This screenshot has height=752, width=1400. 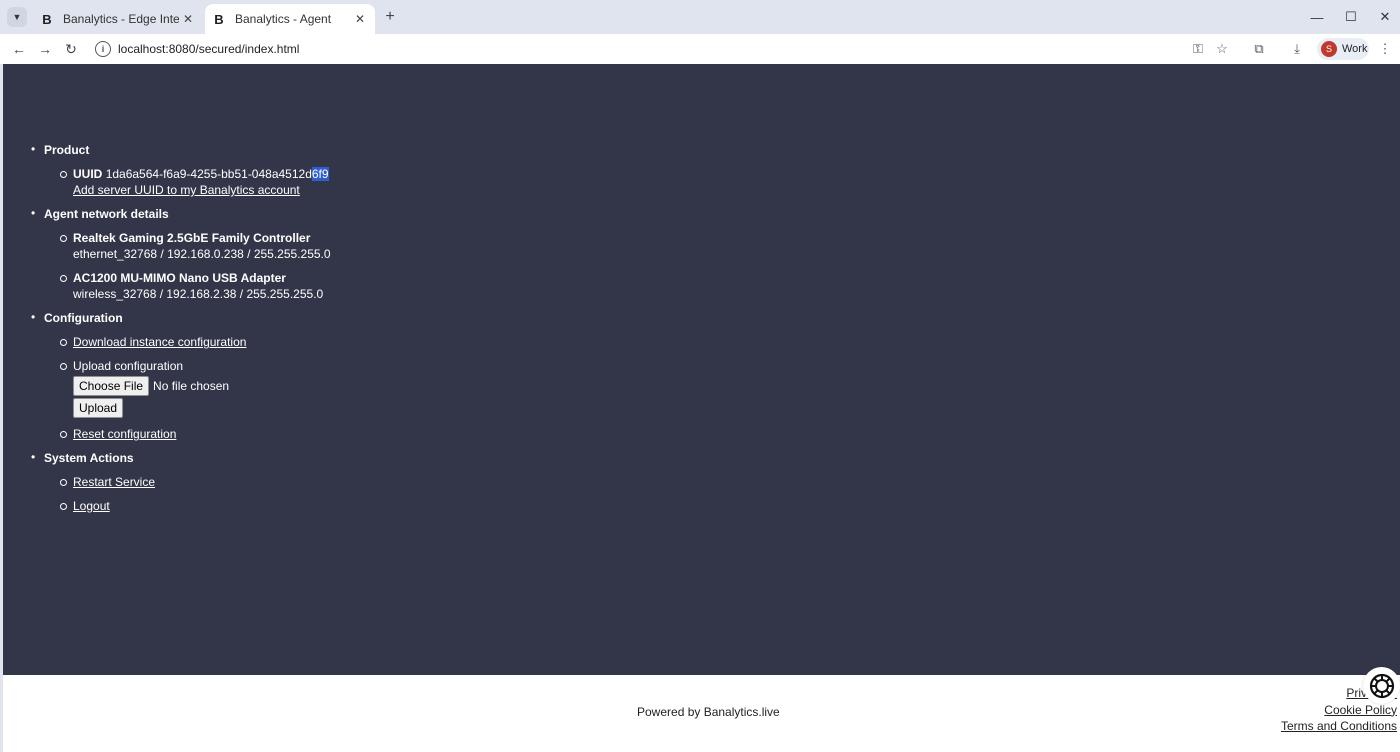 What do you see at coordinates (103, 49) in the screenshot?
I see `site-info-icon: i` at bounding box center [103, 49].